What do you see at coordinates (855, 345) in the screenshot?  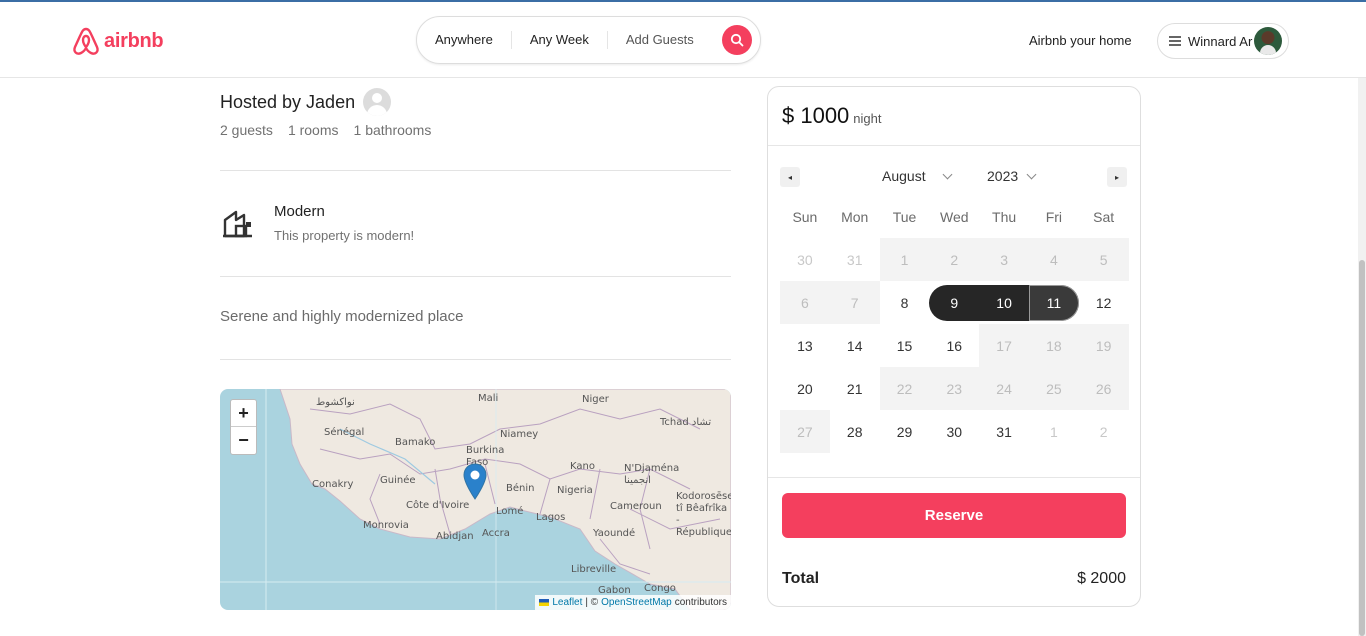 I see `calendar-day: 14` at bounding box center [855, 345].